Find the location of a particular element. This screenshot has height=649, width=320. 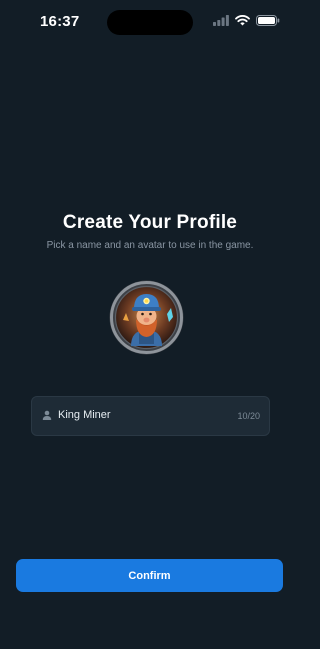

battery-icon is located at coordinates (268, 20).